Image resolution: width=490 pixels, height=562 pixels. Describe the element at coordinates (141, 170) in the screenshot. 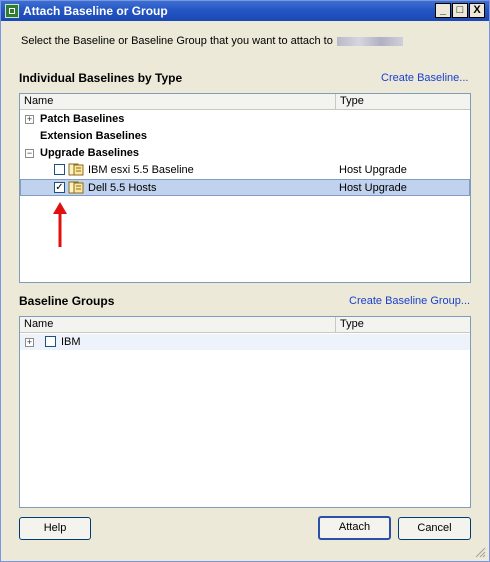

I see `tree-row-label: IBM esxi 5.5 Baseline` at that location.